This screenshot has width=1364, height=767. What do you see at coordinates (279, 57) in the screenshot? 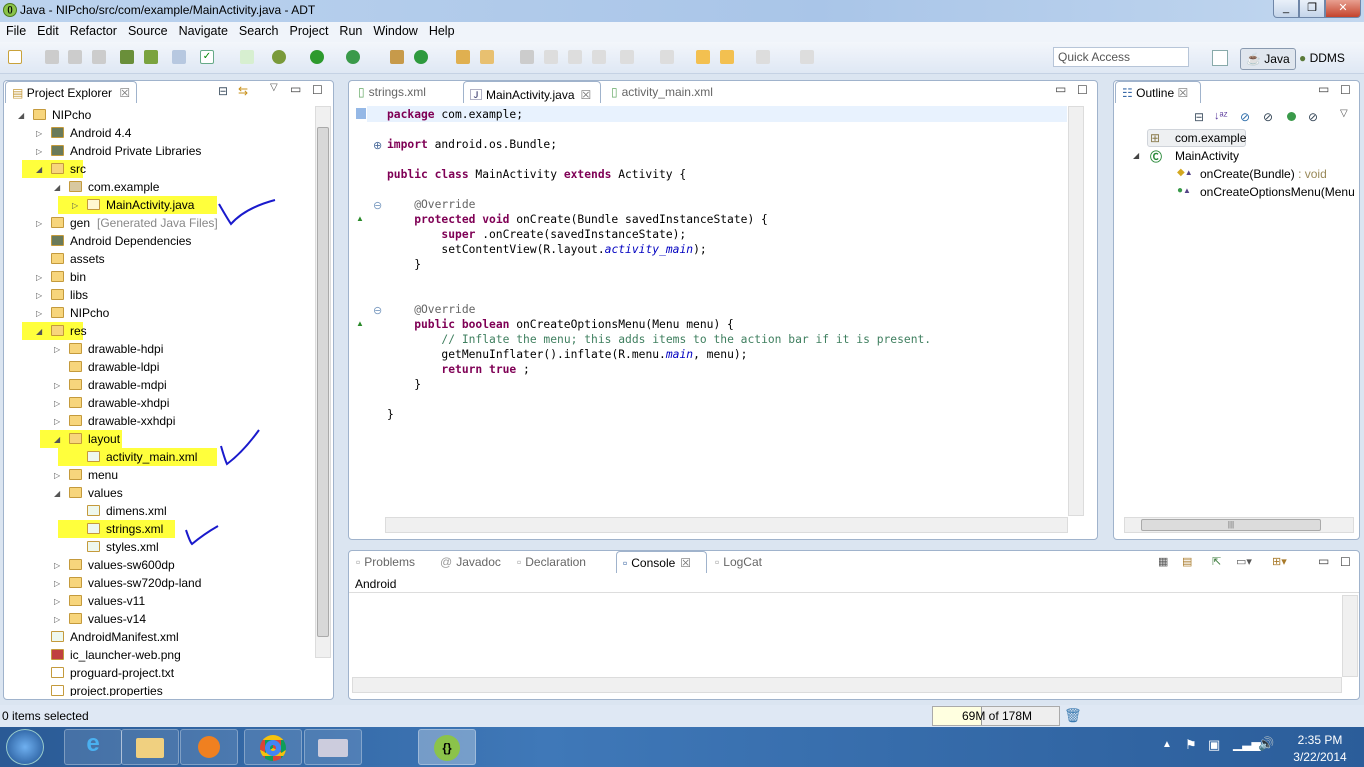
I see `debug-icon` at bounding box center [279, 57].